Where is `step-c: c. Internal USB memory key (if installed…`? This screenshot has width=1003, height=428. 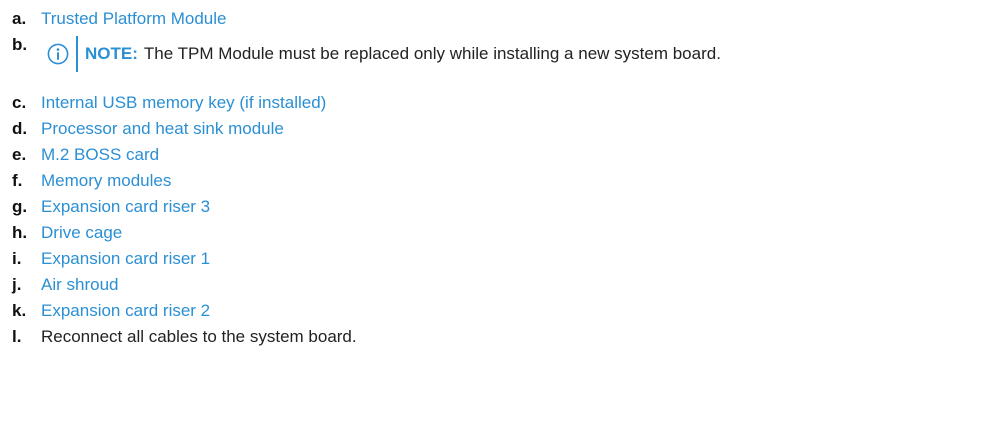 step-c: c. Internal USB memory key (if installed… is located at coordinates (501, 103).